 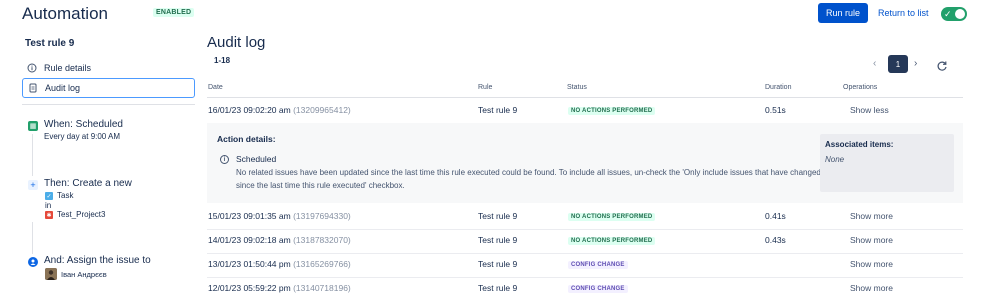 I want to click on step-title: Then: Create a new, so click(x=88, y=183).